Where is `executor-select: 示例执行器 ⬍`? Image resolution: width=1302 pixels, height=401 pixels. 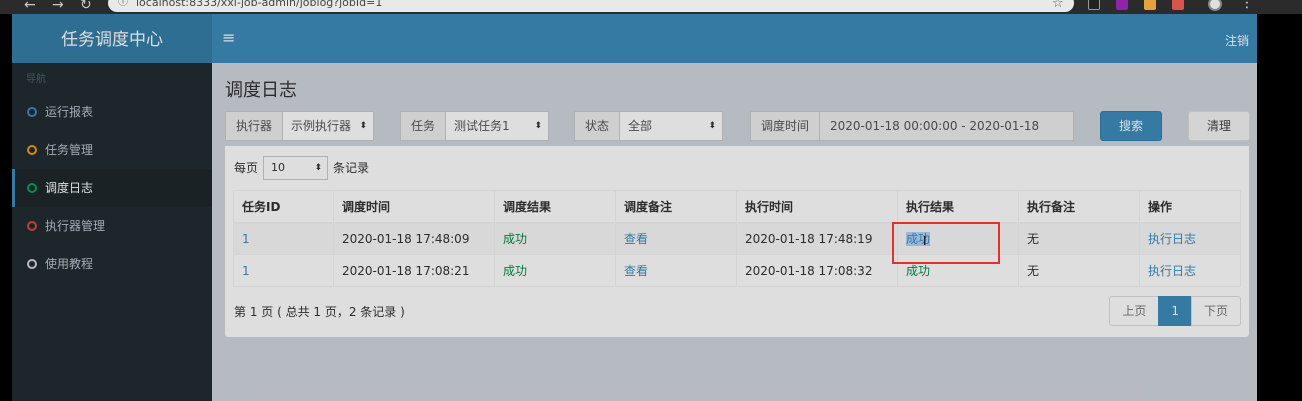
executor-select: 示例执行器 ⬍ is located at coordinates (329, 126).